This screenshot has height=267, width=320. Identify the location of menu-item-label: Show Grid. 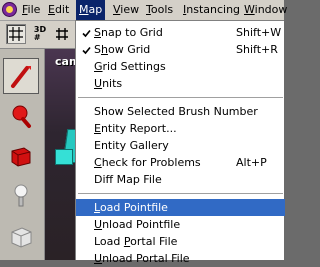
(122, 49).